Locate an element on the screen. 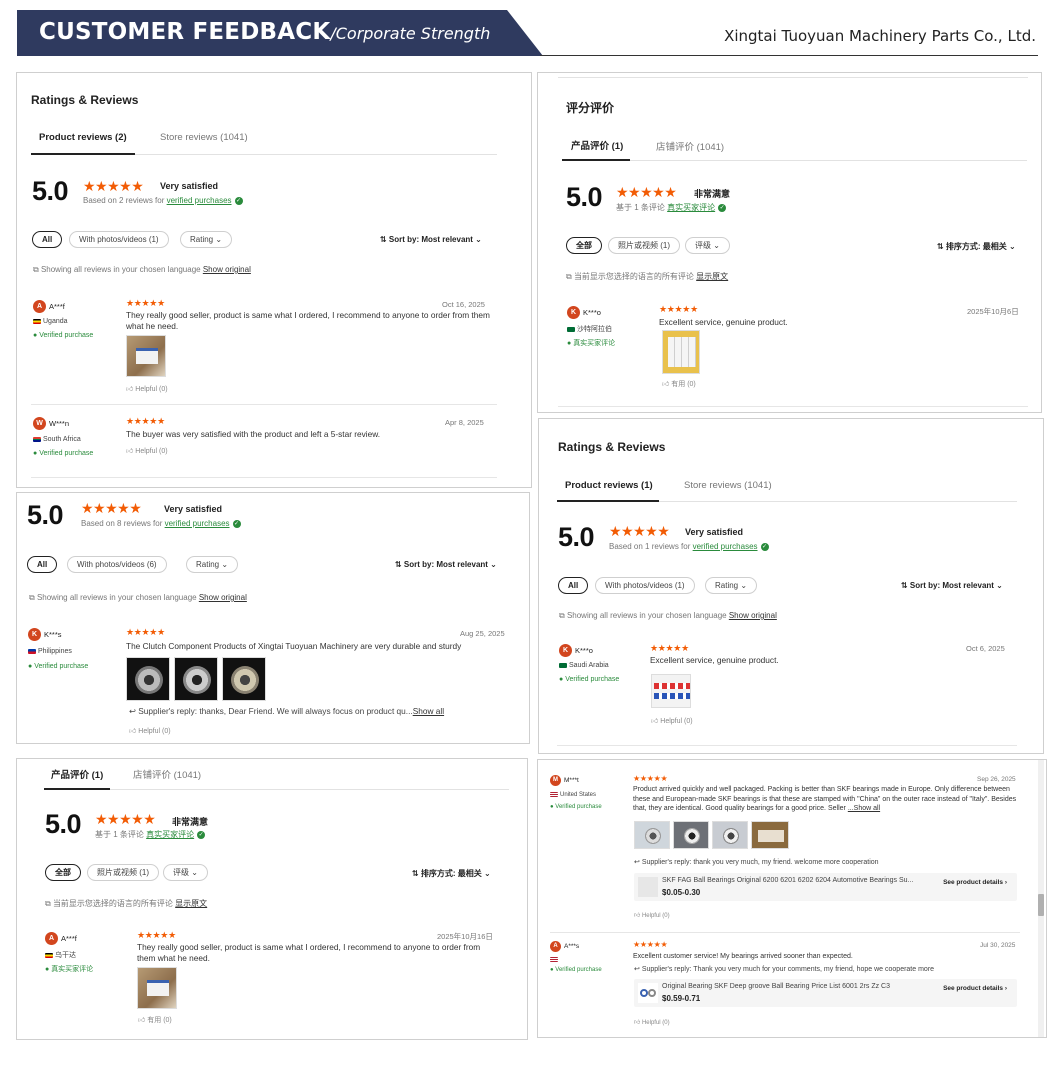 This screenshot has height=1072, width=1060. overall-stars: ★★★★★ is located at coordinates (113, 186).